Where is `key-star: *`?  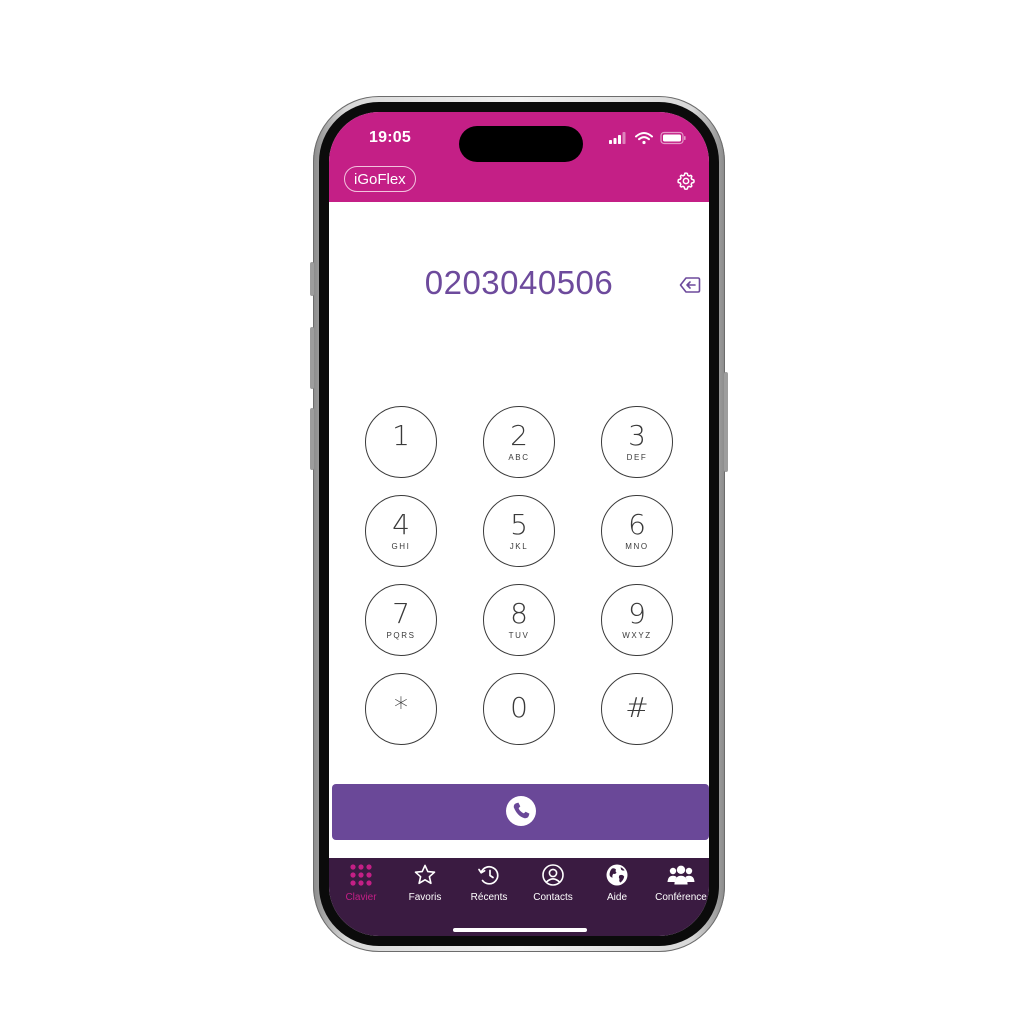
key-star: * is located at coordinates (401, 709).